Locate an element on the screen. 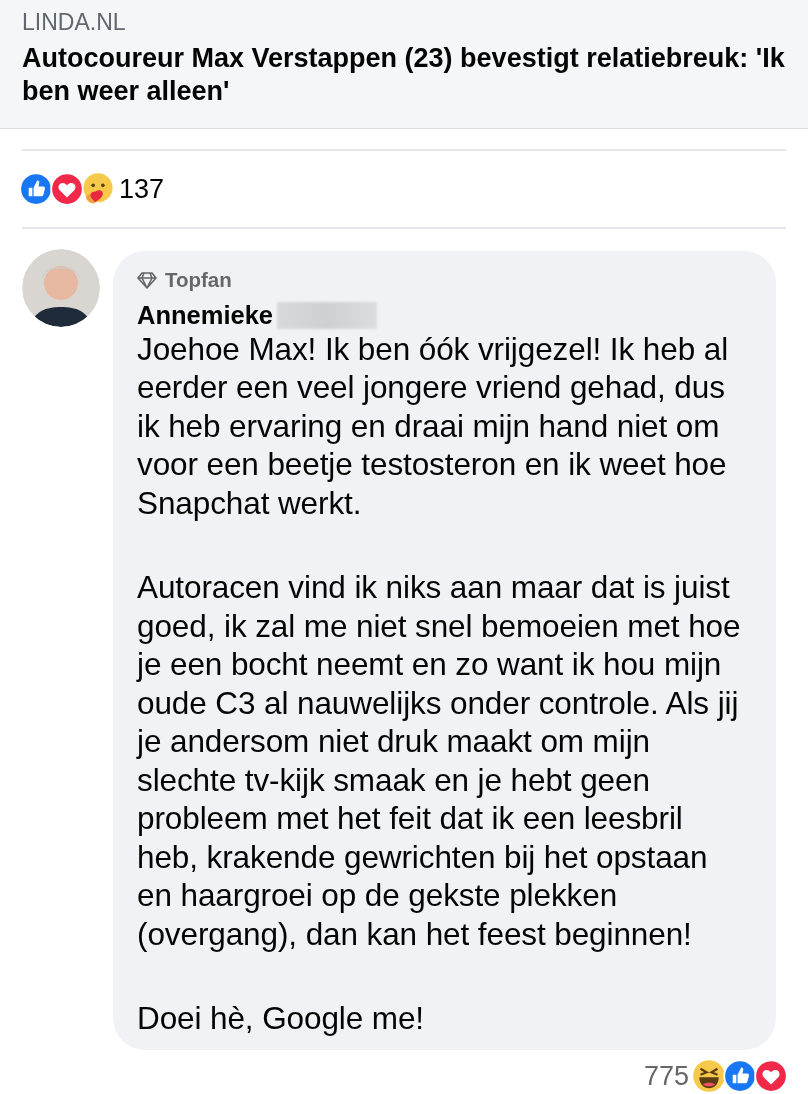 The height and width of the screenshot is (1094, 808). comment-paragraph: Joehoe Max! Ik ben óók vrijgezel! Ik heb al eerder een veel jongere vriend gehad, dus ik heb ervaring en draai mijn hand niet om voor een beetje testosteron en ik weet hoe Snapchat werkt. is located at coordinates (433, 426).